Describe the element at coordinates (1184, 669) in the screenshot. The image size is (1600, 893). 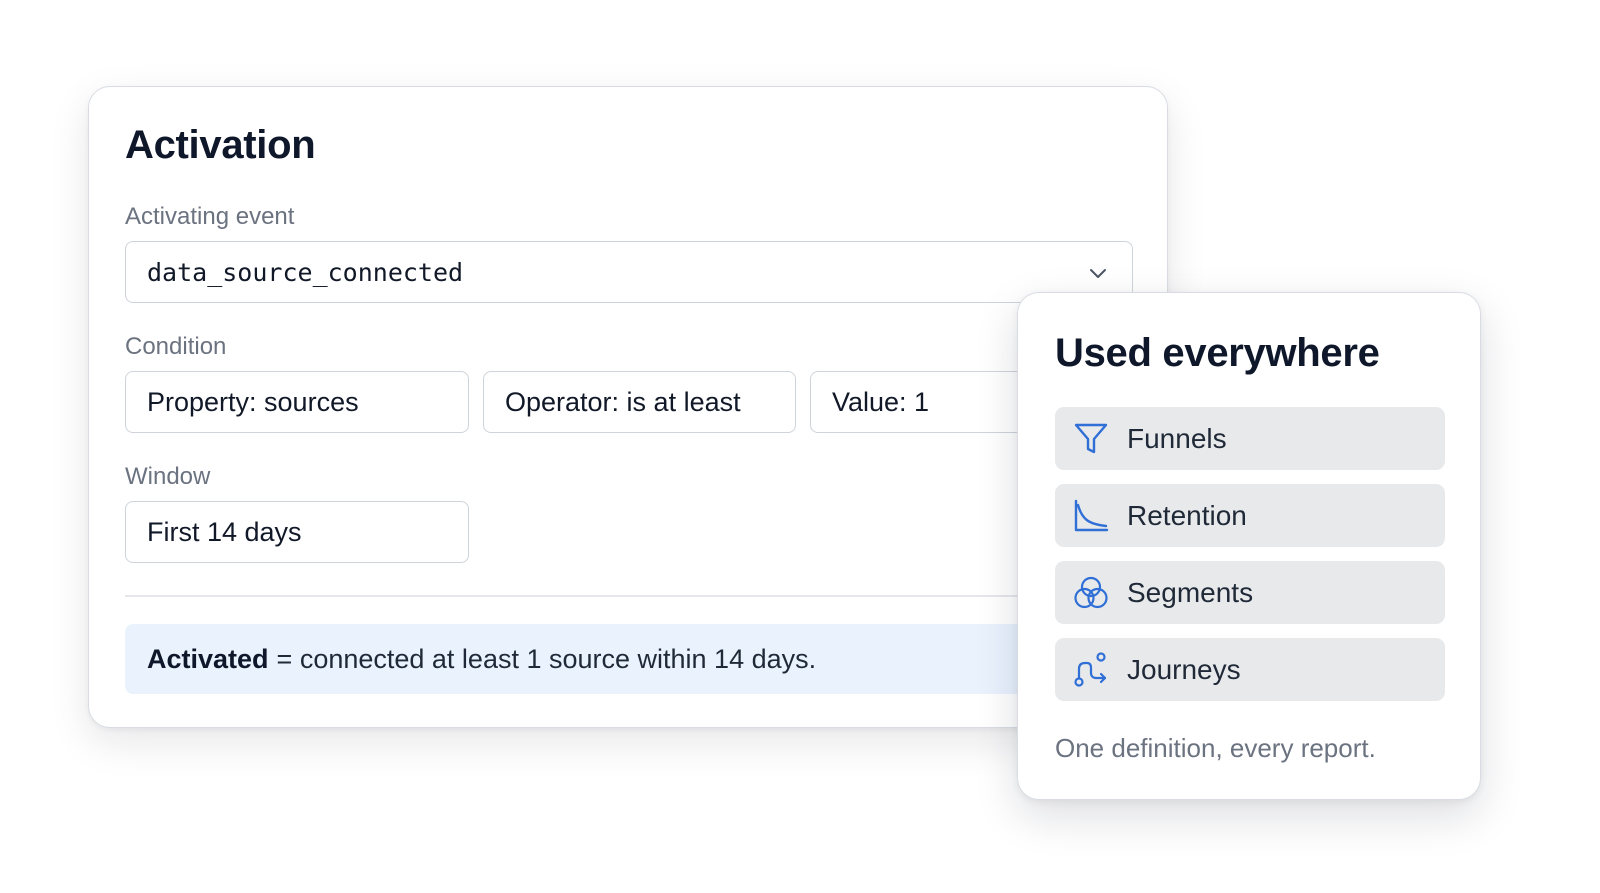
I see `report-item-label: Journeys` at that location.